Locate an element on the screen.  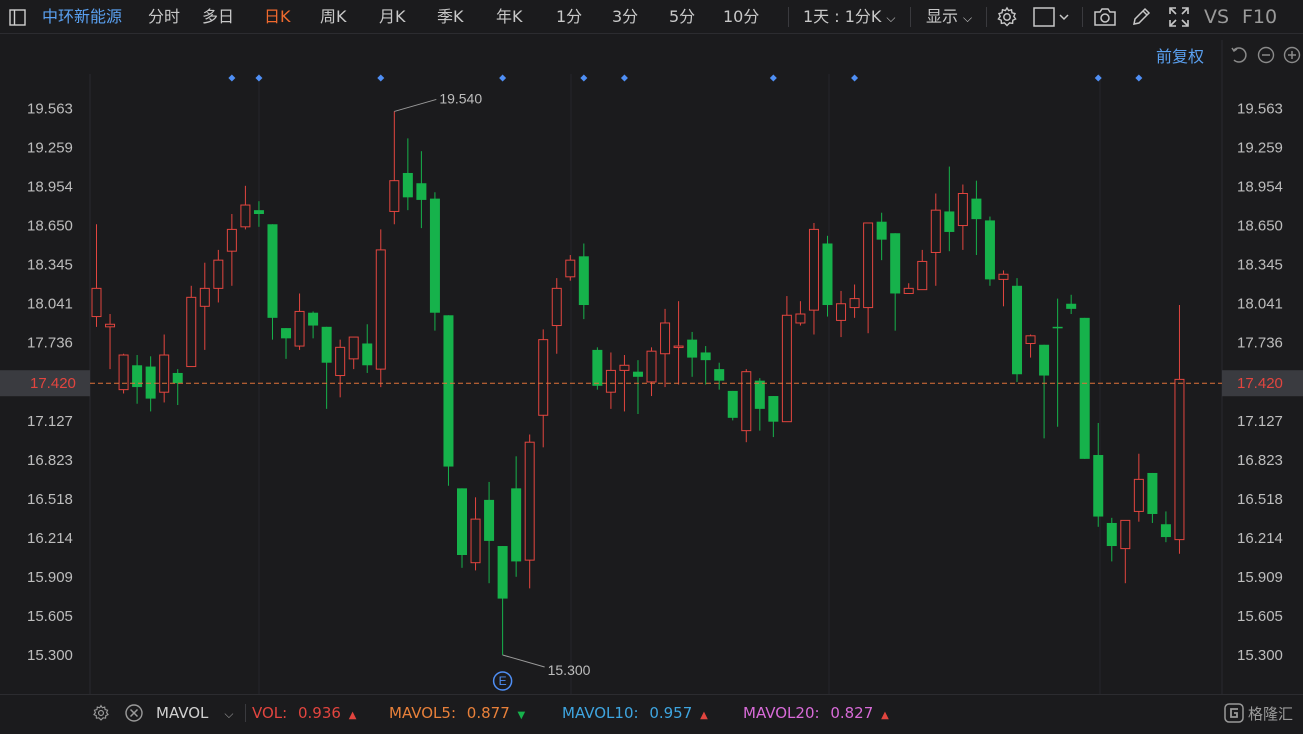
layout-select-icon is located at coordinates (1052, 17).